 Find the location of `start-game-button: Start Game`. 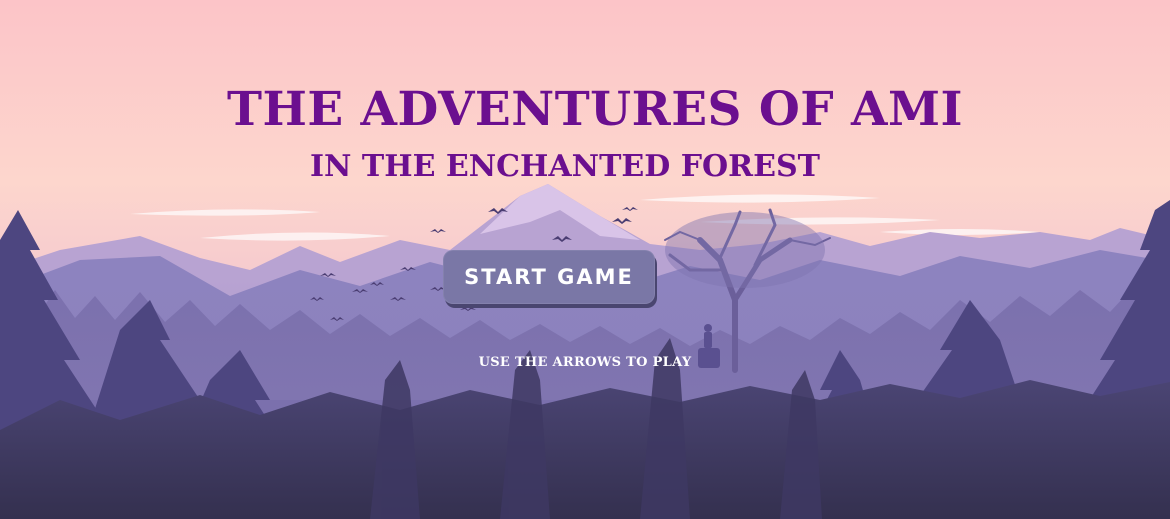

start-game-button: Start Game is located at coordinates (549, 277).